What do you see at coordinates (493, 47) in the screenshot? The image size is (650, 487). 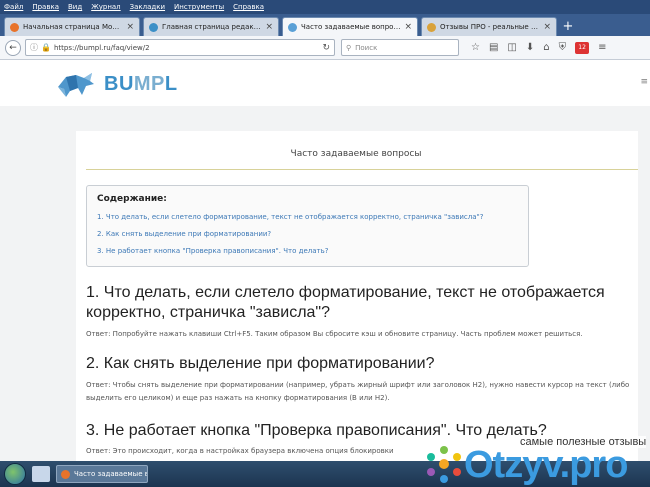 I see `reading-list-icon: ▤` at bounding box center [493, 47].